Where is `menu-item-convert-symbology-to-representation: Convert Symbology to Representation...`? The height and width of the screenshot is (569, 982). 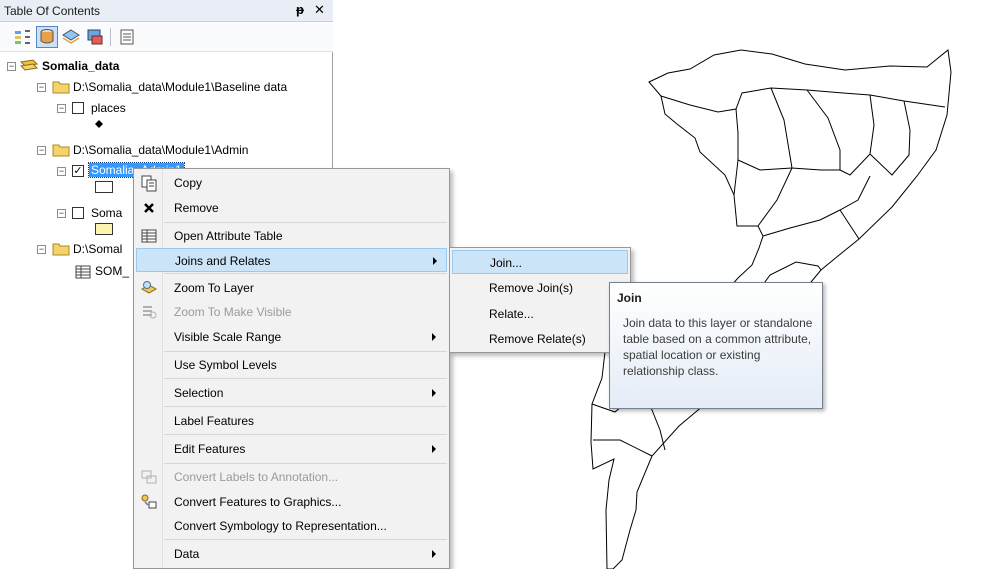 menu-item-convert-symbology-to-representation: Convert Symbology to Representation... is located at coordinates (291, 526).